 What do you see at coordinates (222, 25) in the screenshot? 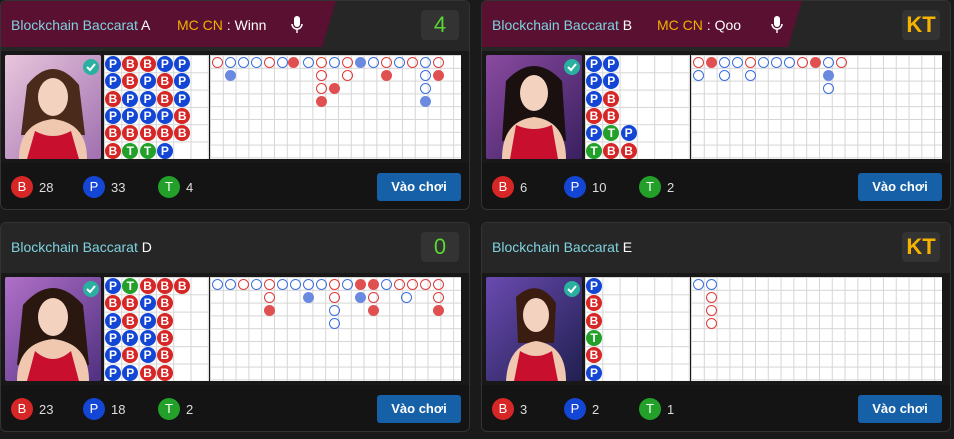
I see `mc-info: MC CN : Winn` at bounding box center [222, 25].